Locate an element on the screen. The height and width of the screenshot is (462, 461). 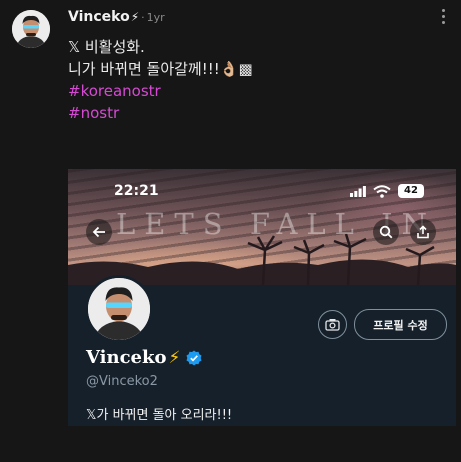
verified-badge-icon is located at coordinates (194, 357).